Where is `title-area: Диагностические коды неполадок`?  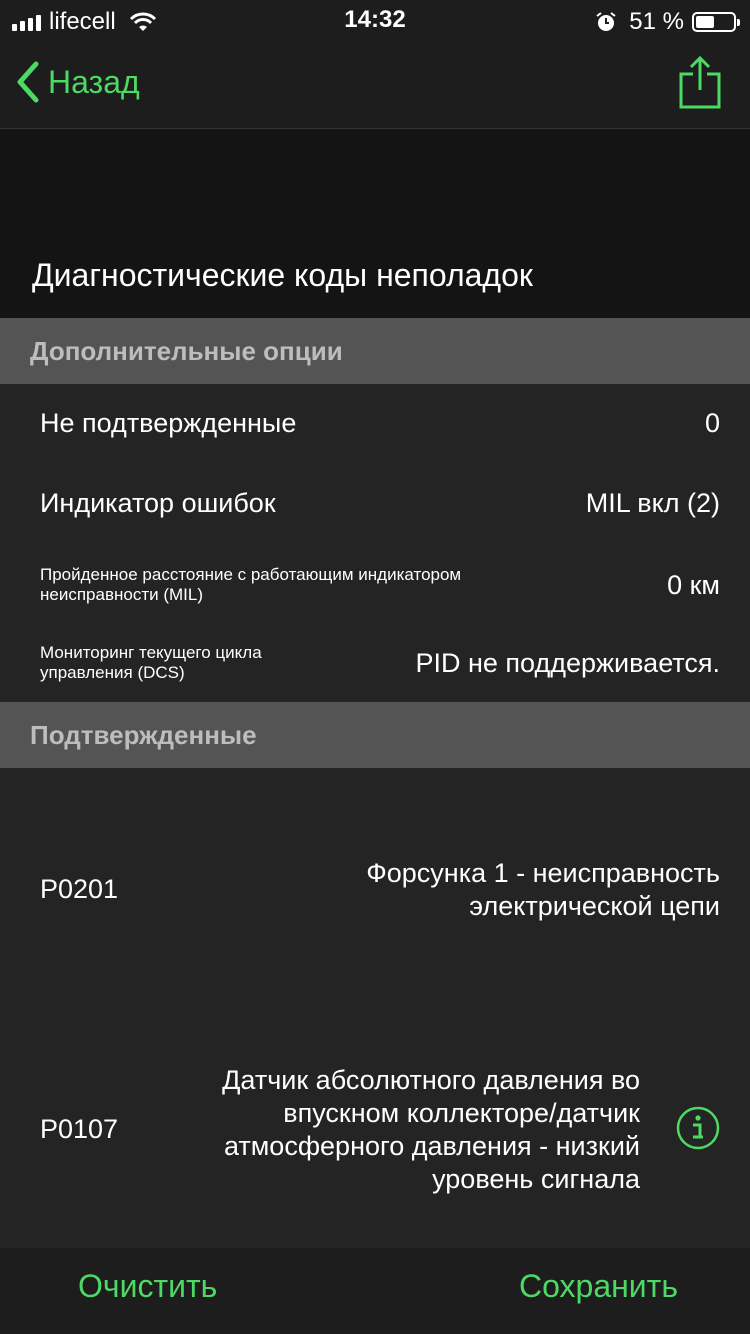 title-area: Диагностические коды неполадок is located at coordinates (375, 223).